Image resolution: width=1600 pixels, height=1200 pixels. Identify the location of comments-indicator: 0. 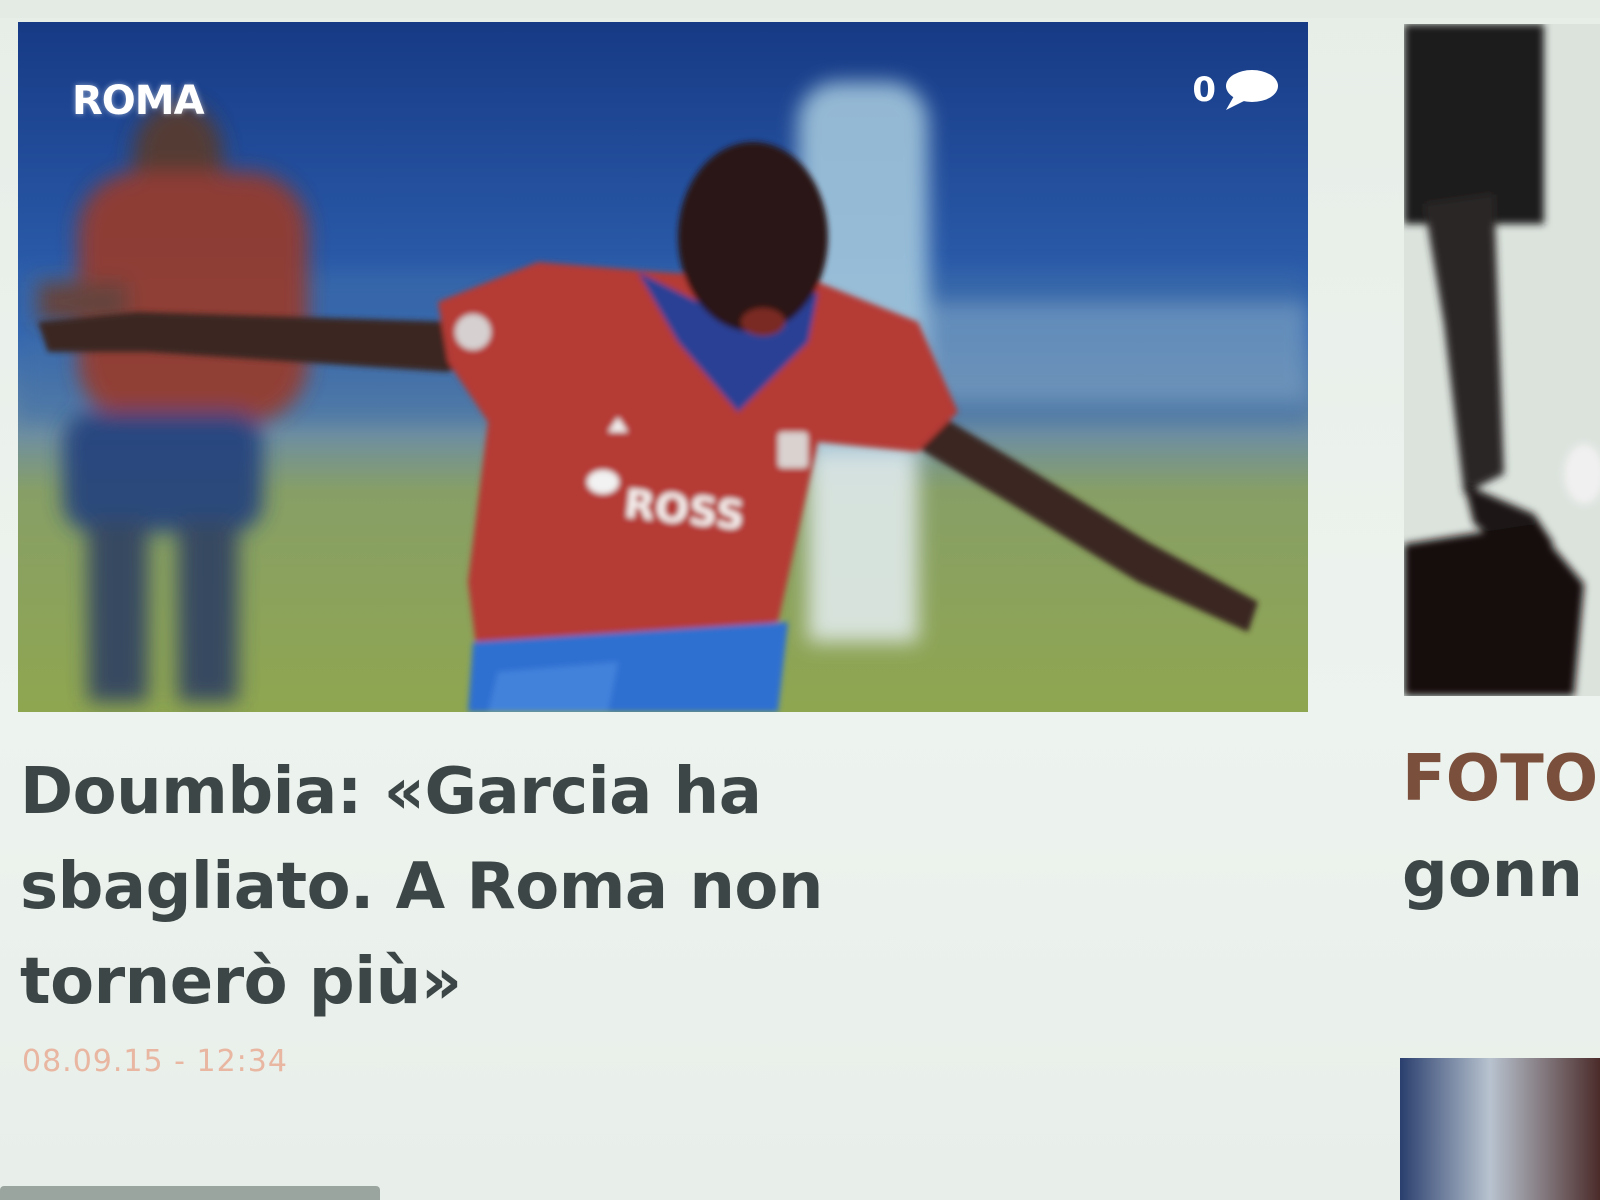
(1236, 90).